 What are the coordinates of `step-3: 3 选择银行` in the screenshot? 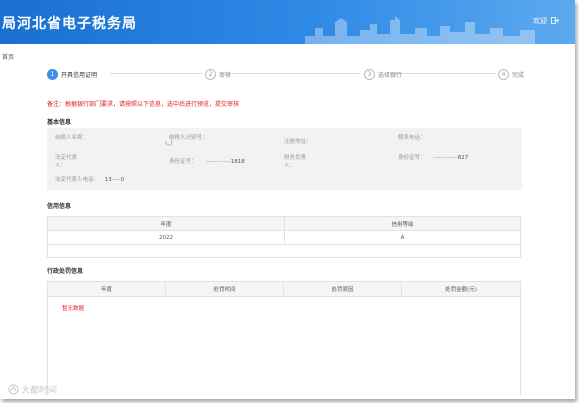 It's located at (383, 74).